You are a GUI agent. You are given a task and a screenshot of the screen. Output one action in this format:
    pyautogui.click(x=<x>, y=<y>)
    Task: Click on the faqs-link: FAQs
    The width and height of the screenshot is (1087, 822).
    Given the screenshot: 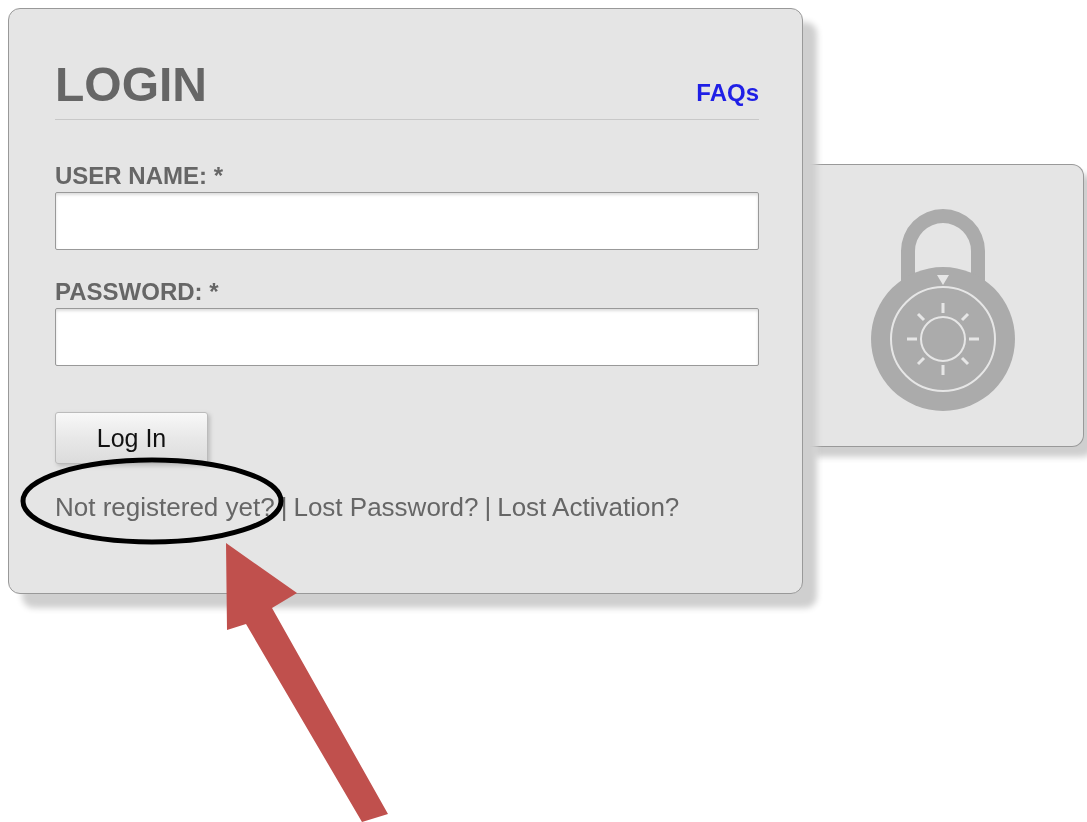 What is the action you would take?
    pyautogui.click(x=727, y=93)
    